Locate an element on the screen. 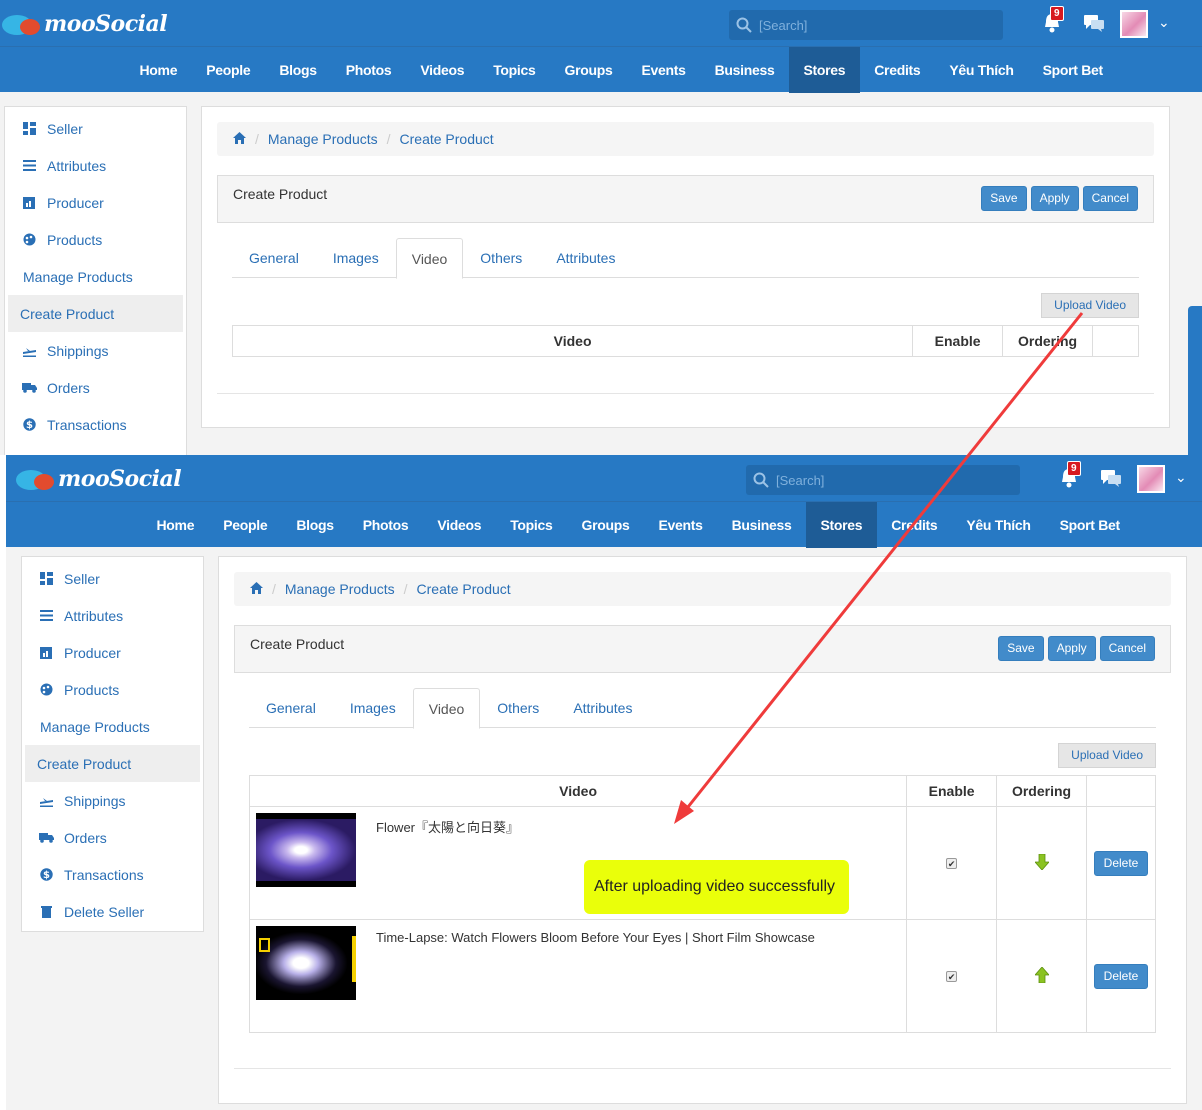 Image resolution: width=1202 pixels, height=1110 pixels. bar-chart-icon is located at coordinates (29, 202).